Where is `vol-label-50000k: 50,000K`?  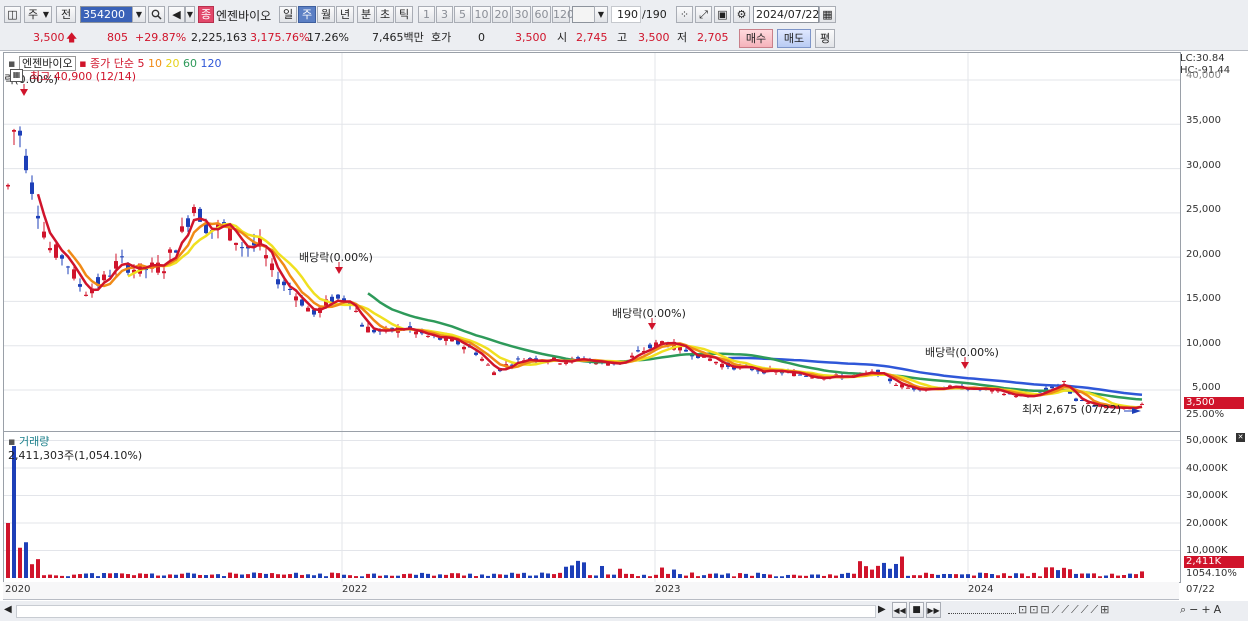 vol-label-50000k: 50,000K is located at coordinates (1207, 440).